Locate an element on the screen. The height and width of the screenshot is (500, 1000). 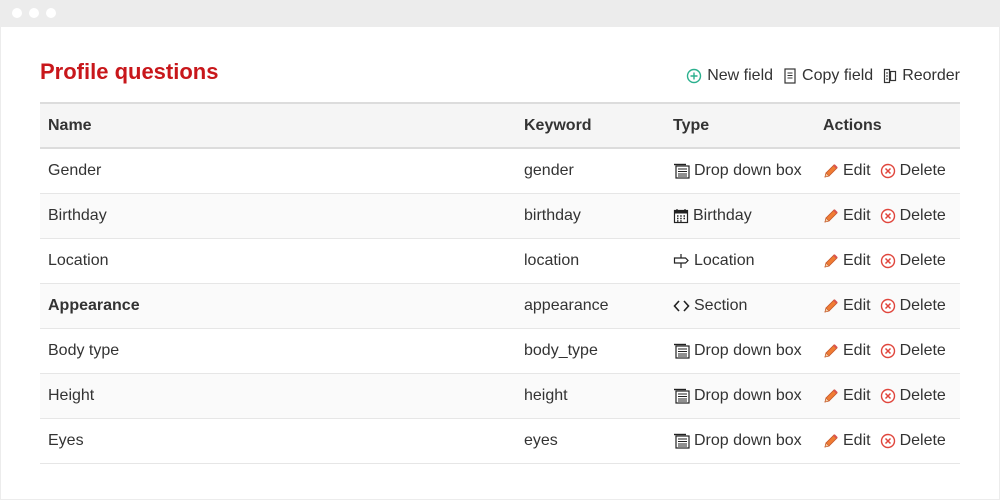
plus-circle-icon is located at coordinates (694, 76).